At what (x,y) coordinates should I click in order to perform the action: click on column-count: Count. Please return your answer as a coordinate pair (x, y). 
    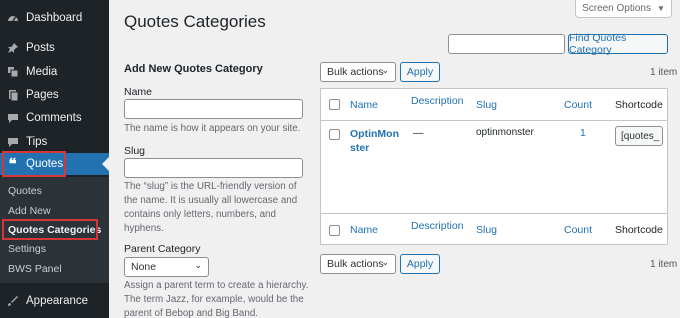
    Looking at the image, I should click on (578, 105).